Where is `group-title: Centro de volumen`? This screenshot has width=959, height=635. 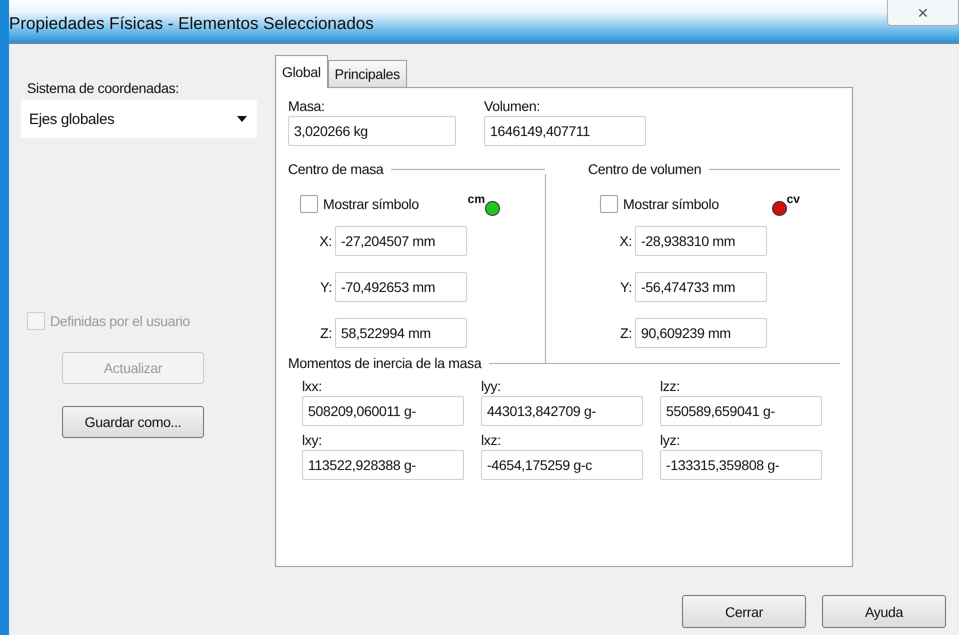
group-title: Centro de volumen is located at coordinates (645, 169).